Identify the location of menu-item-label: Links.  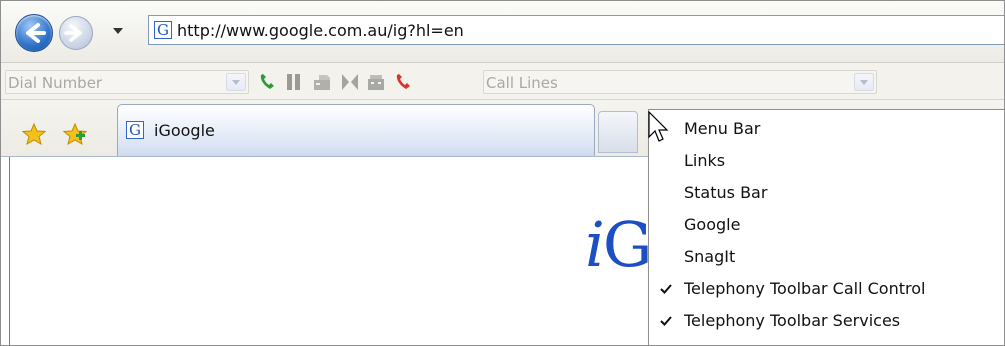
(705, 160).